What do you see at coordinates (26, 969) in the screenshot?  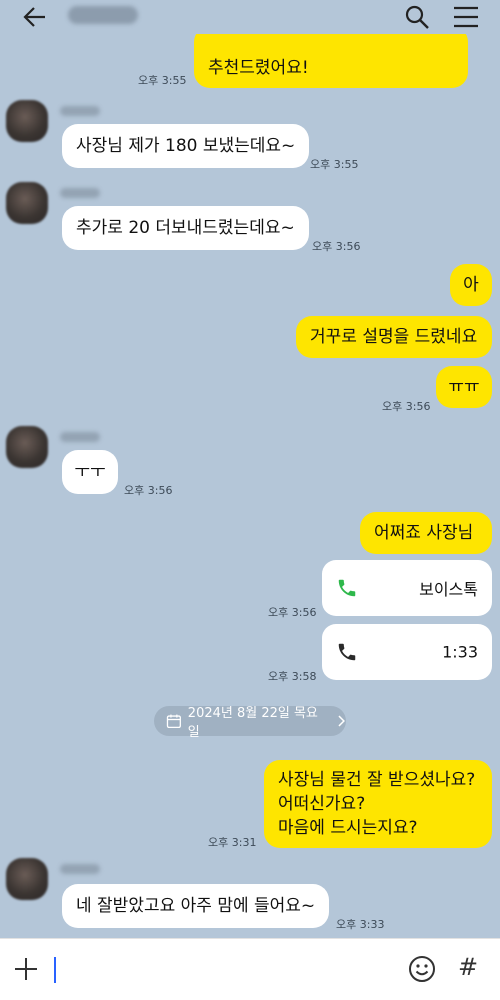 I see `plus-icon` at bounding box center [26, 969].